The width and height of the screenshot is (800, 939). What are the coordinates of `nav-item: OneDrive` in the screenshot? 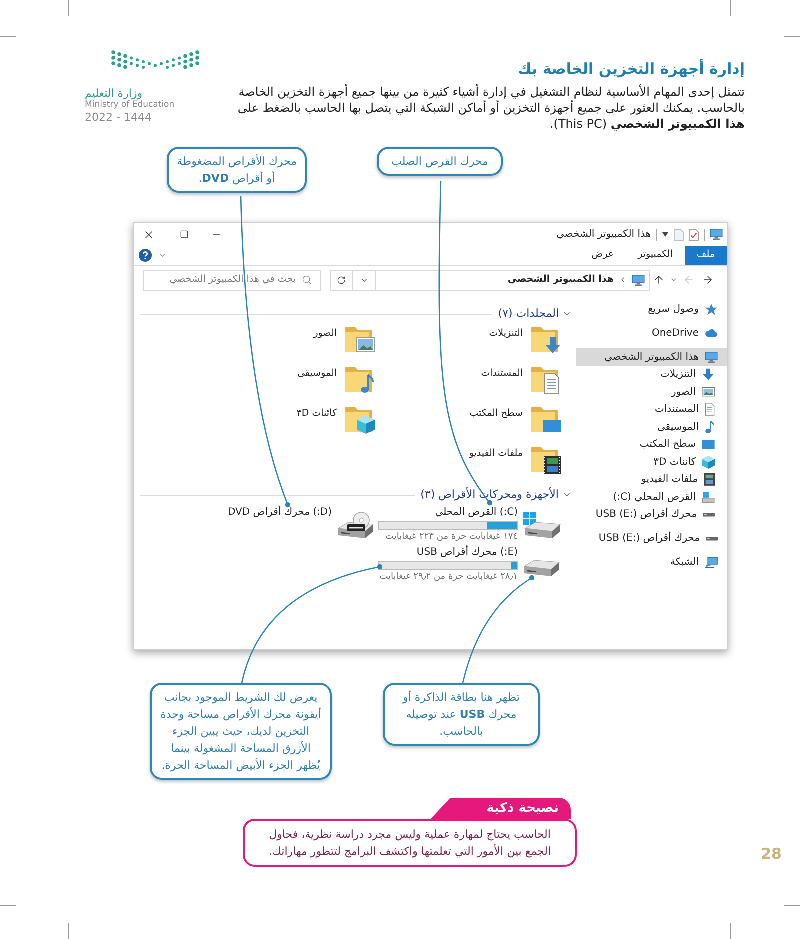 It's located at (651, 333).